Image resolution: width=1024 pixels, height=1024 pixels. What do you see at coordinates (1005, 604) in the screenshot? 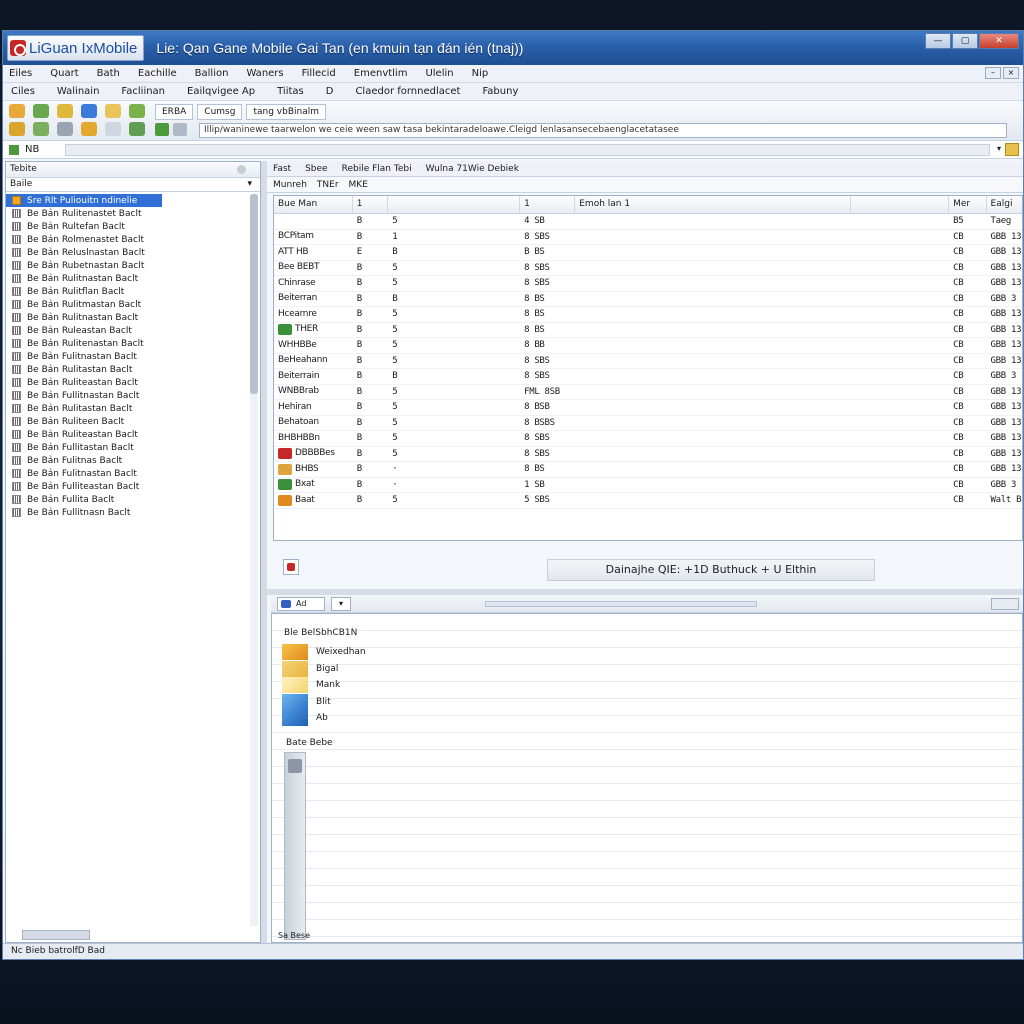
I see `detail-option-button` at bounding box center [1005, 604].